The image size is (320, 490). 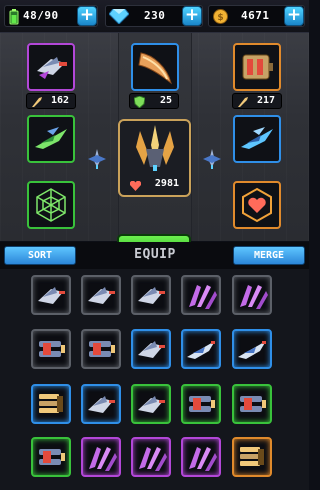 I want to click on equip-label: EQUIP, so click(x=155, y=254).